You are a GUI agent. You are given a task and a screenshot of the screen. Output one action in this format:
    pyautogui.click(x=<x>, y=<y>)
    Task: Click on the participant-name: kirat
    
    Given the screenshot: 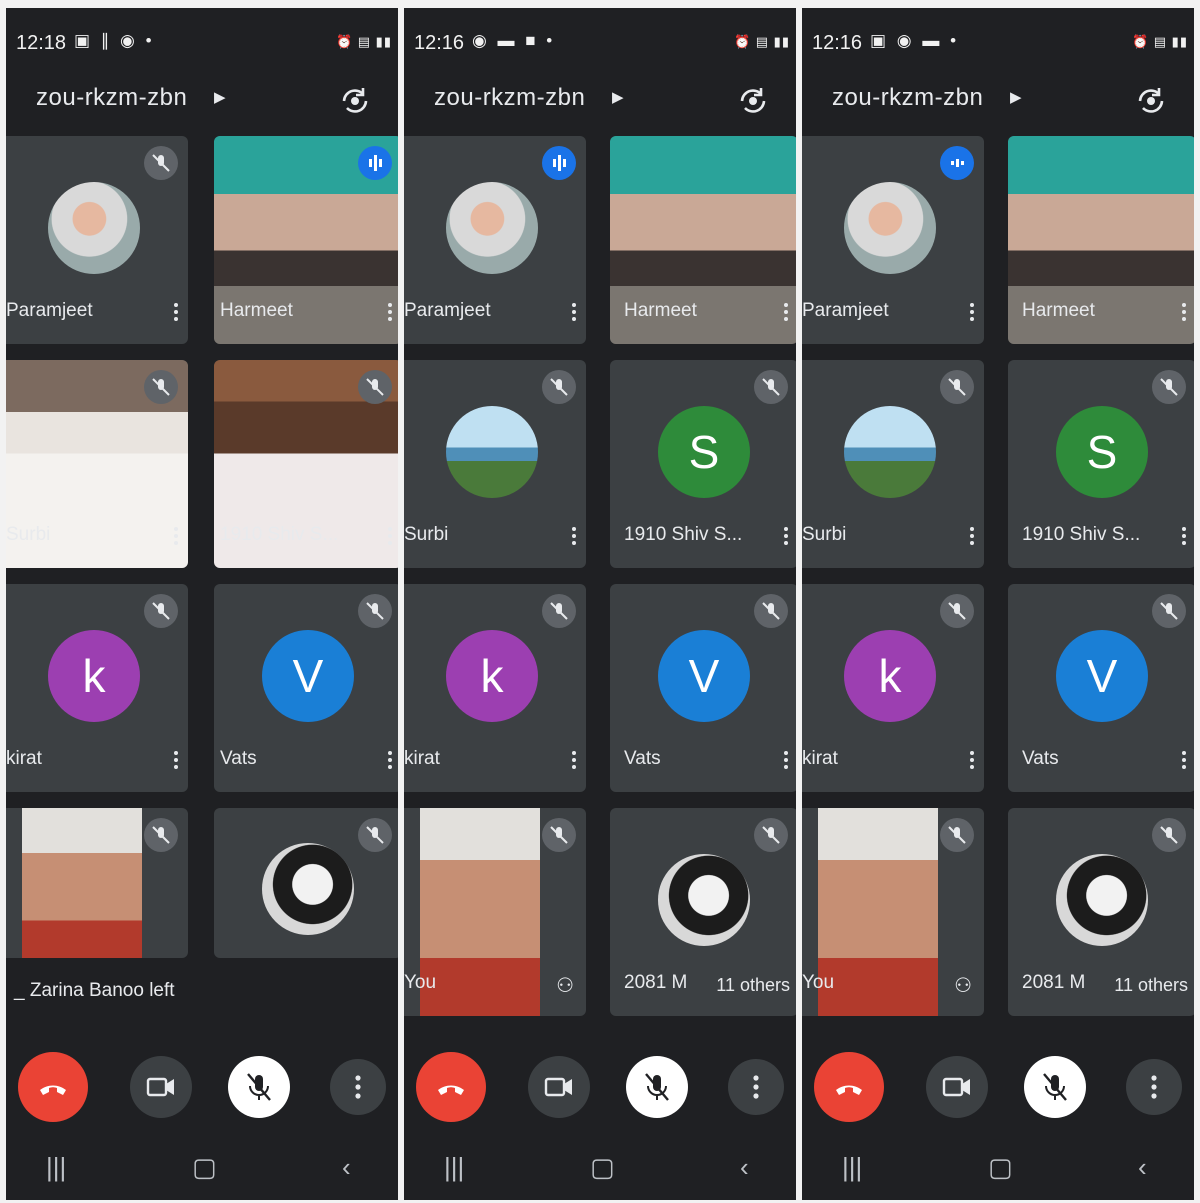 What is the action you would take?
    pyautogui.click(x=422, y=758)
    